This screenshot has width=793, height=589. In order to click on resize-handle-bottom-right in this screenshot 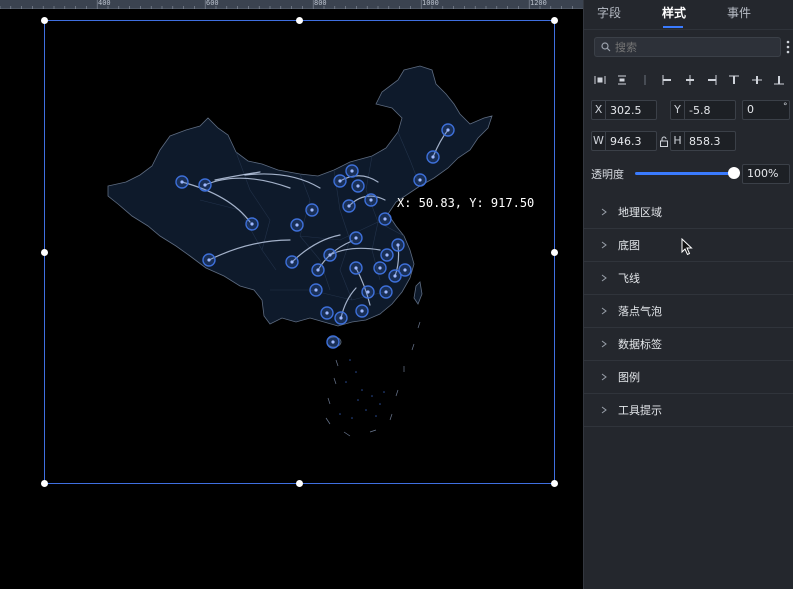, I will do `click(554, 483)`.